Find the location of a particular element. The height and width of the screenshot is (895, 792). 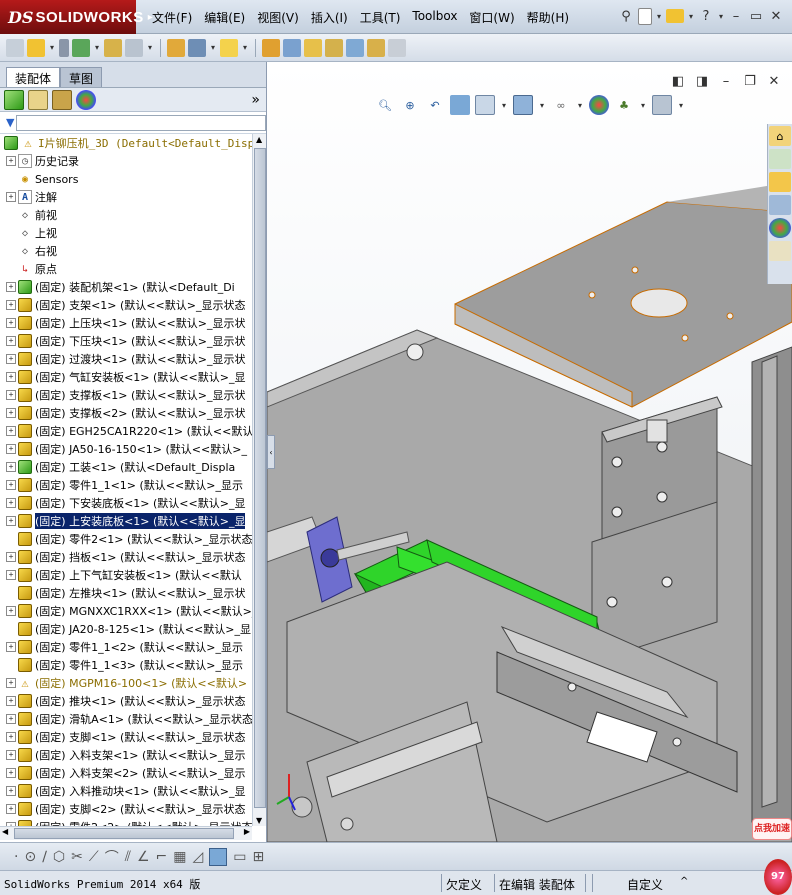

linear-pattern-icon is located at coordinates (81, 47).